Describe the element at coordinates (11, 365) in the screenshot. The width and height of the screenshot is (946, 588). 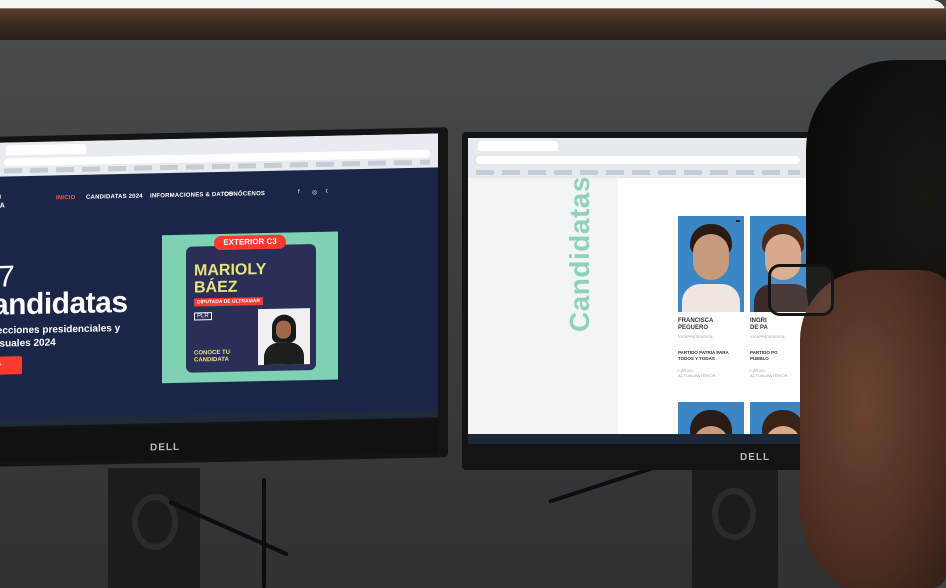
I see `hero-cta-button: celas` at that location.